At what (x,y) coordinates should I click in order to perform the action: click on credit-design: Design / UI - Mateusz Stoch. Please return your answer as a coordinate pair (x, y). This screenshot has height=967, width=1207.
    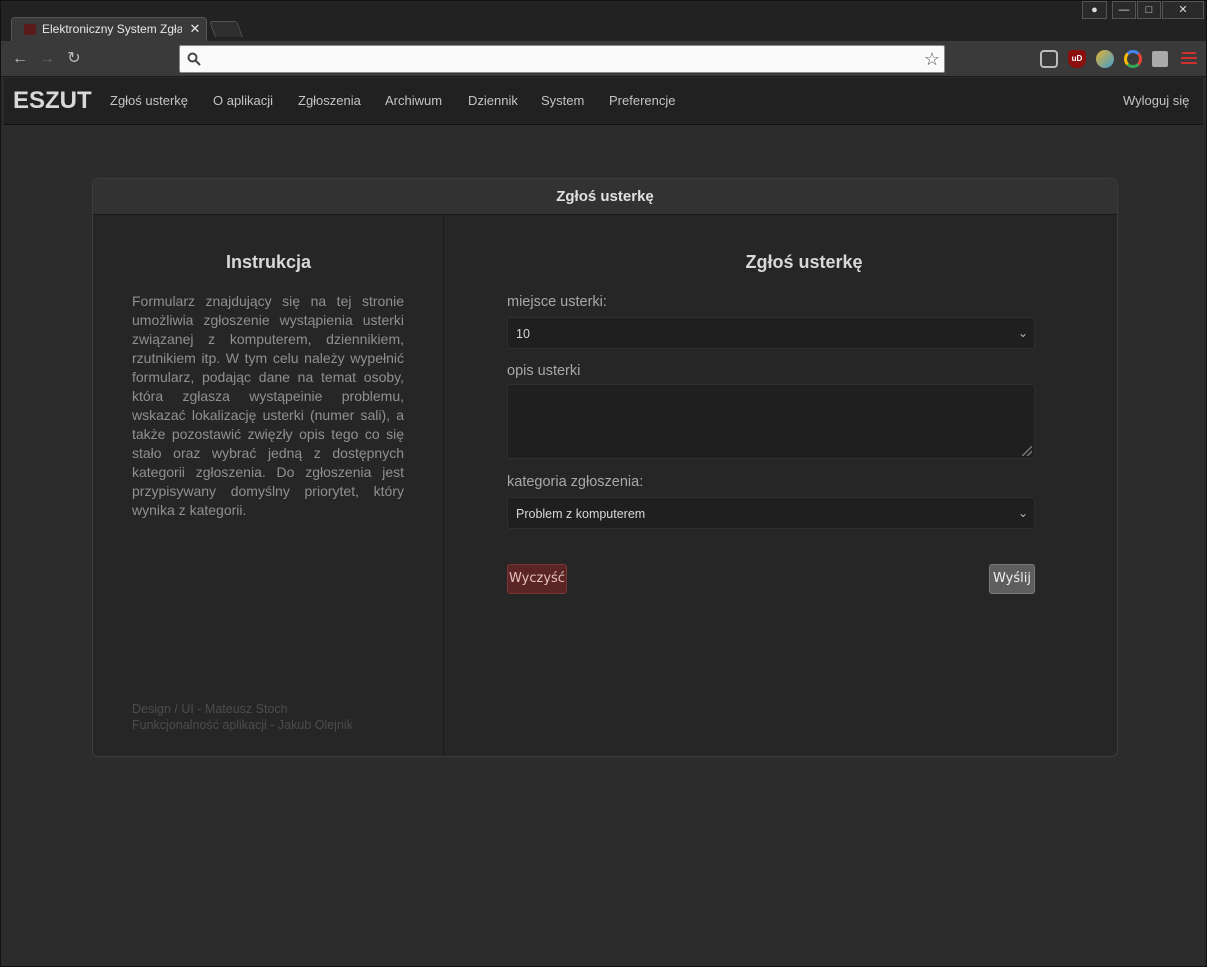
    Looking at the image, I should click on (210, 709).